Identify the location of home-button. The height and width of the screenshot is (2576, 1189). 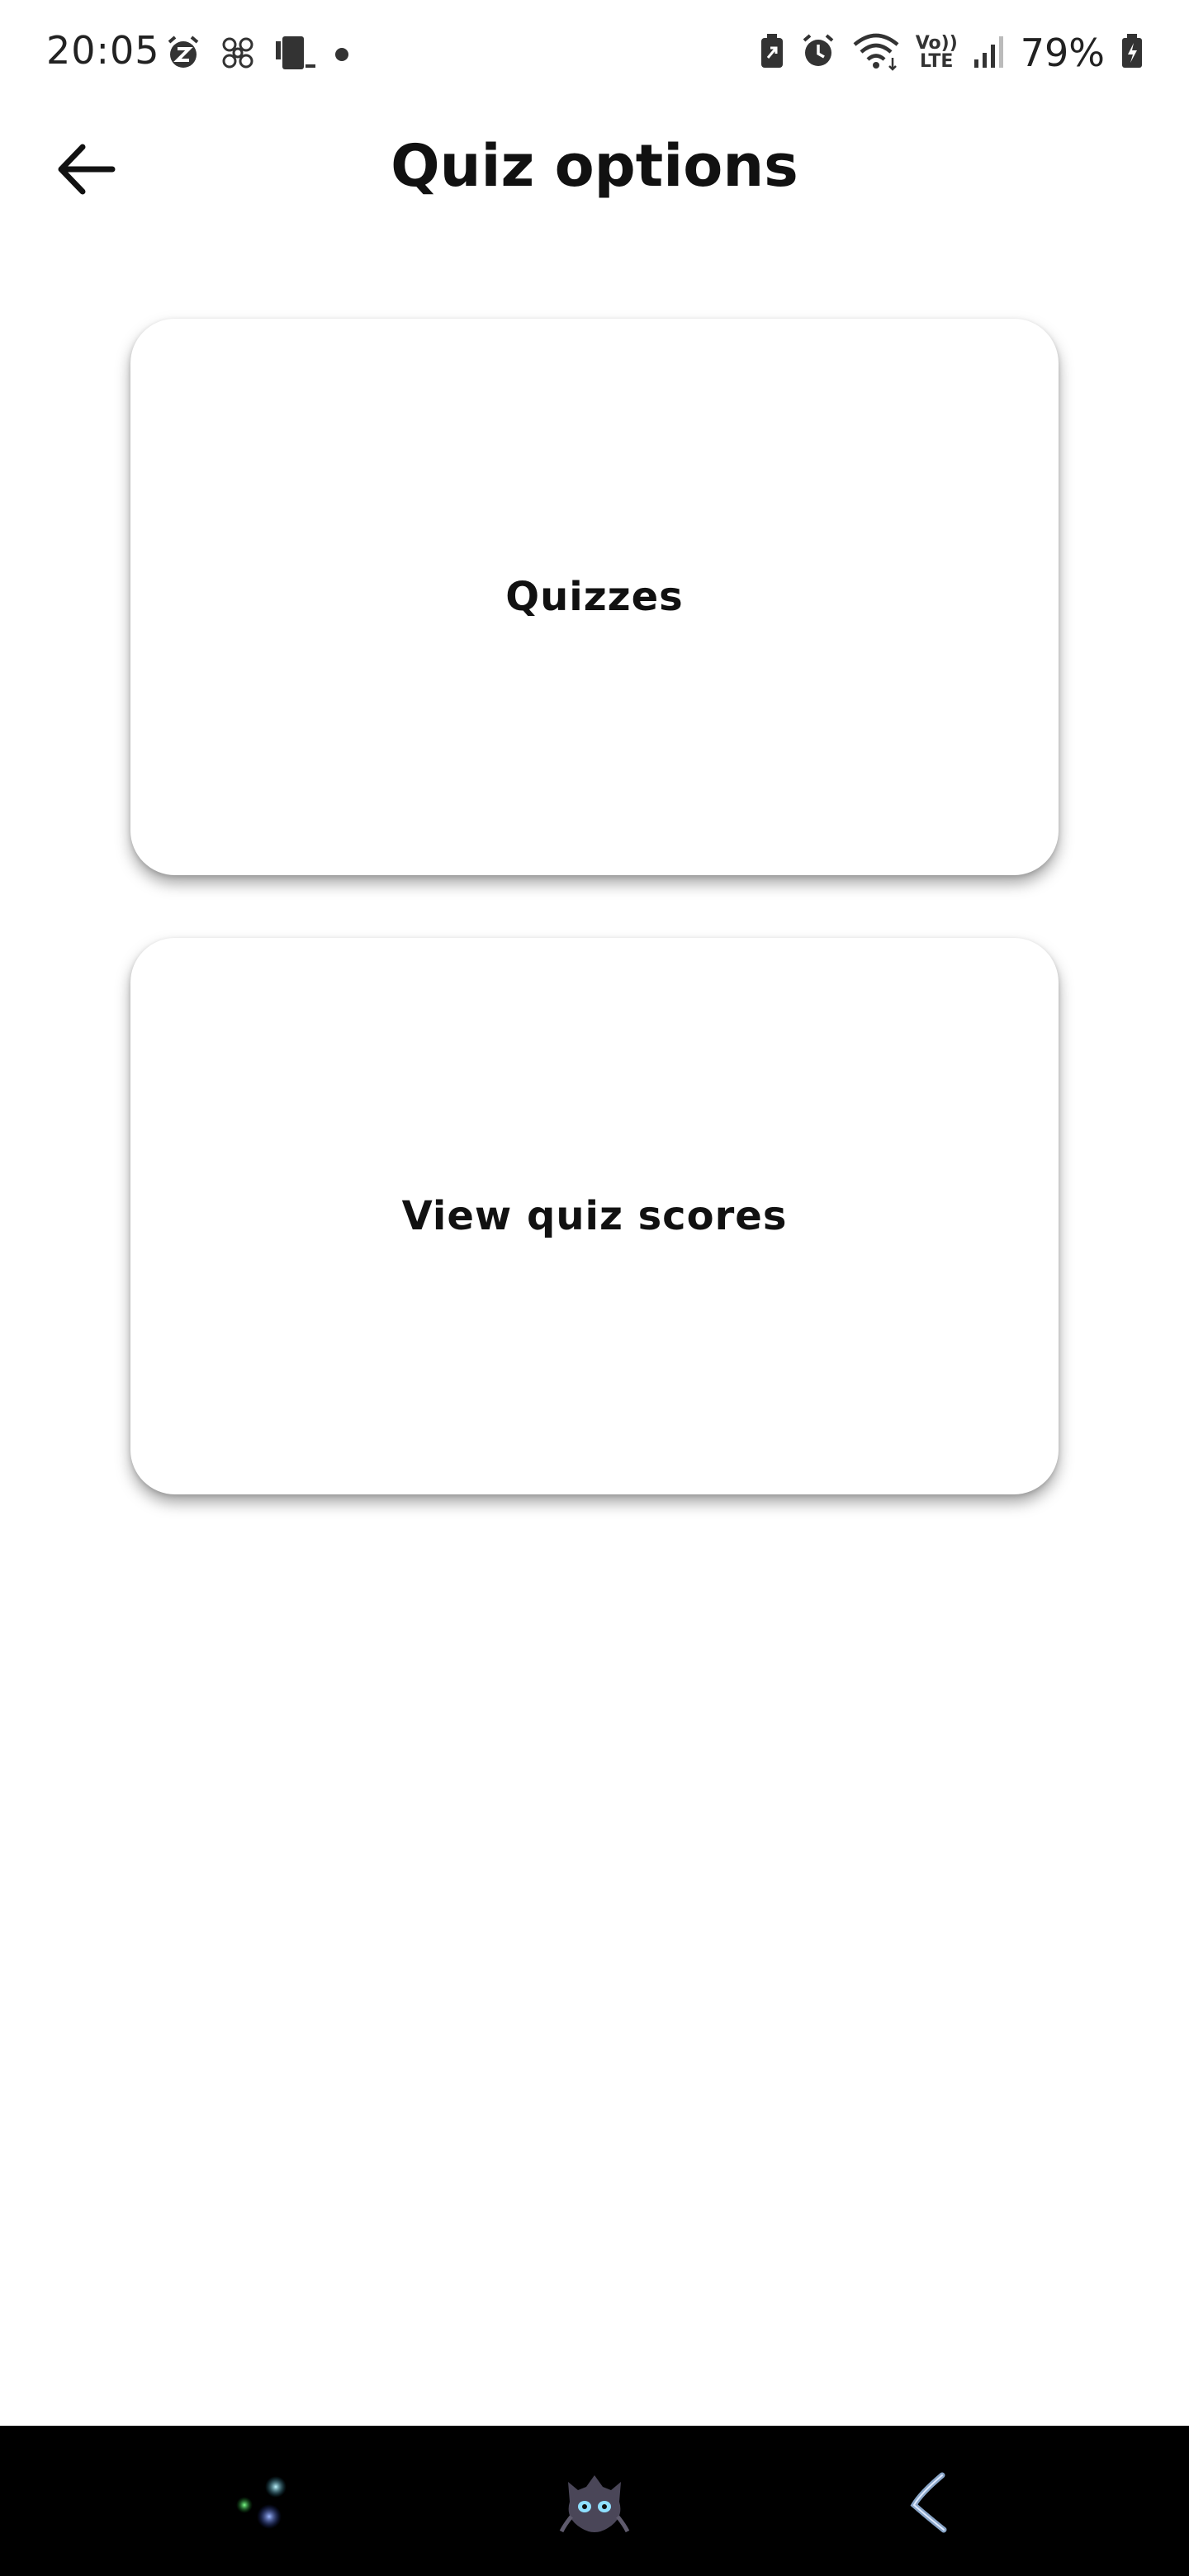
(594, 2504).